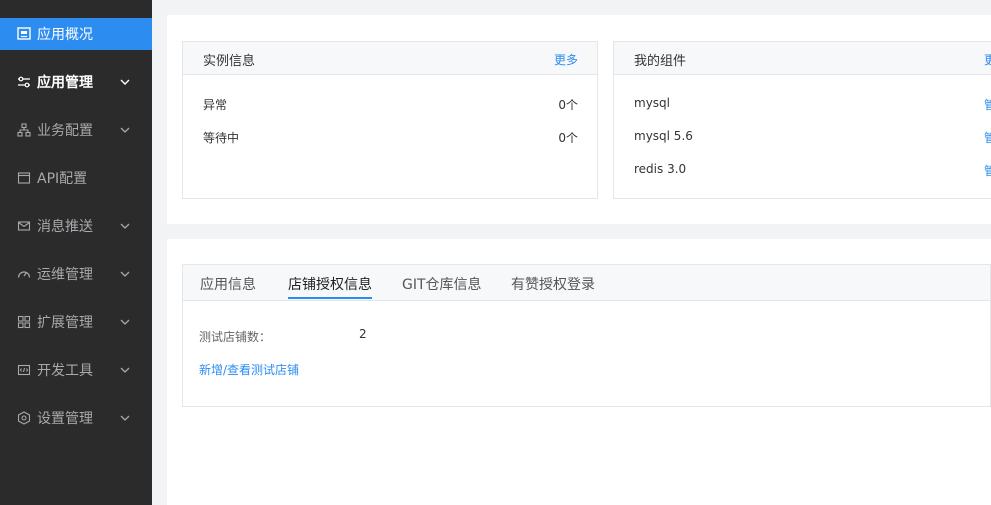 Image resolution: width=991 pixels, height=505 pixels. Describe the element at coordinates (24, 34) in the screenshot. I see `dashboard-icon` at that location.